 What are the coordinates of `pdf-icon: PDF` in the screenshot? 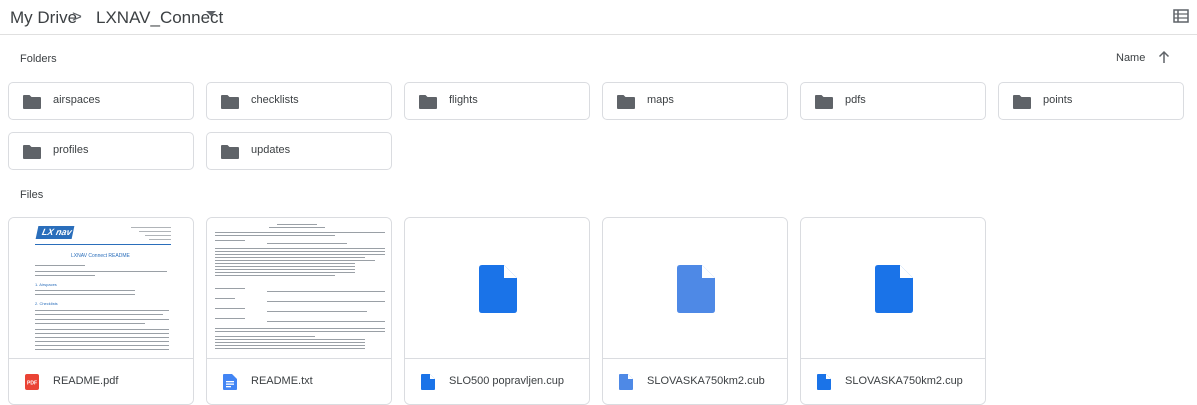 It's located at (32, 382).